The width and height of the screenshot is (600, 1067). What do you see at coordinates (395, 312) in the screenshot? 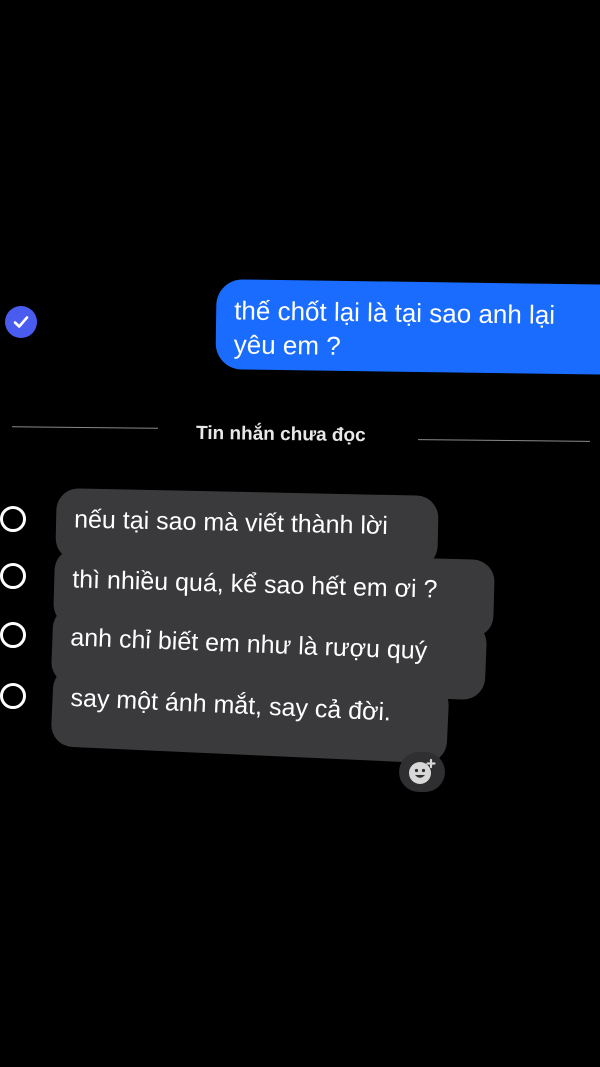
I see `sent-message-line-1: thế chốt lại là tại sao anh lại` at bounding box center [395, 312].